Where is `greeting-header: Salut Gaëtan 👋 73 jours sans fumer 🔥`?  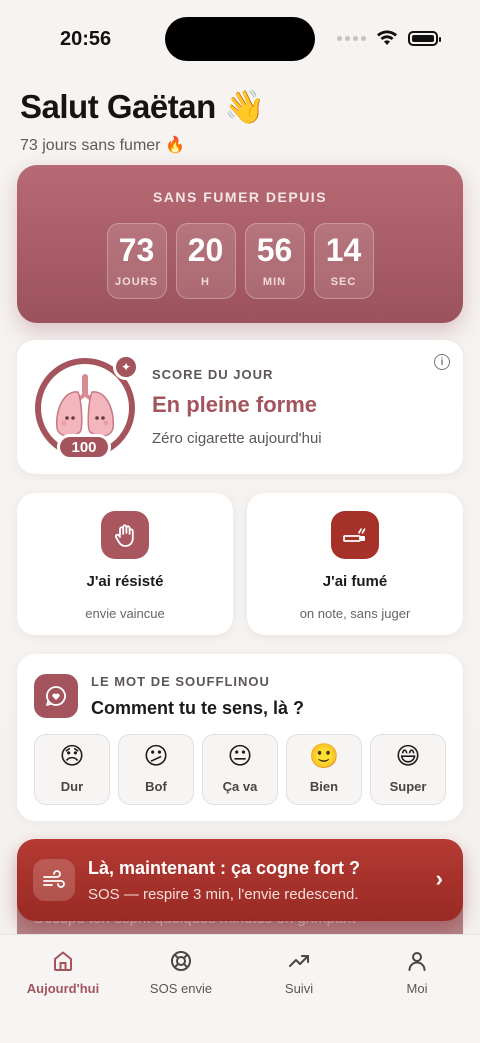
greeting-header: Salut Gaëtan 👋 73 jours sans fumer 🔥 is located at coordinates (142, 121).